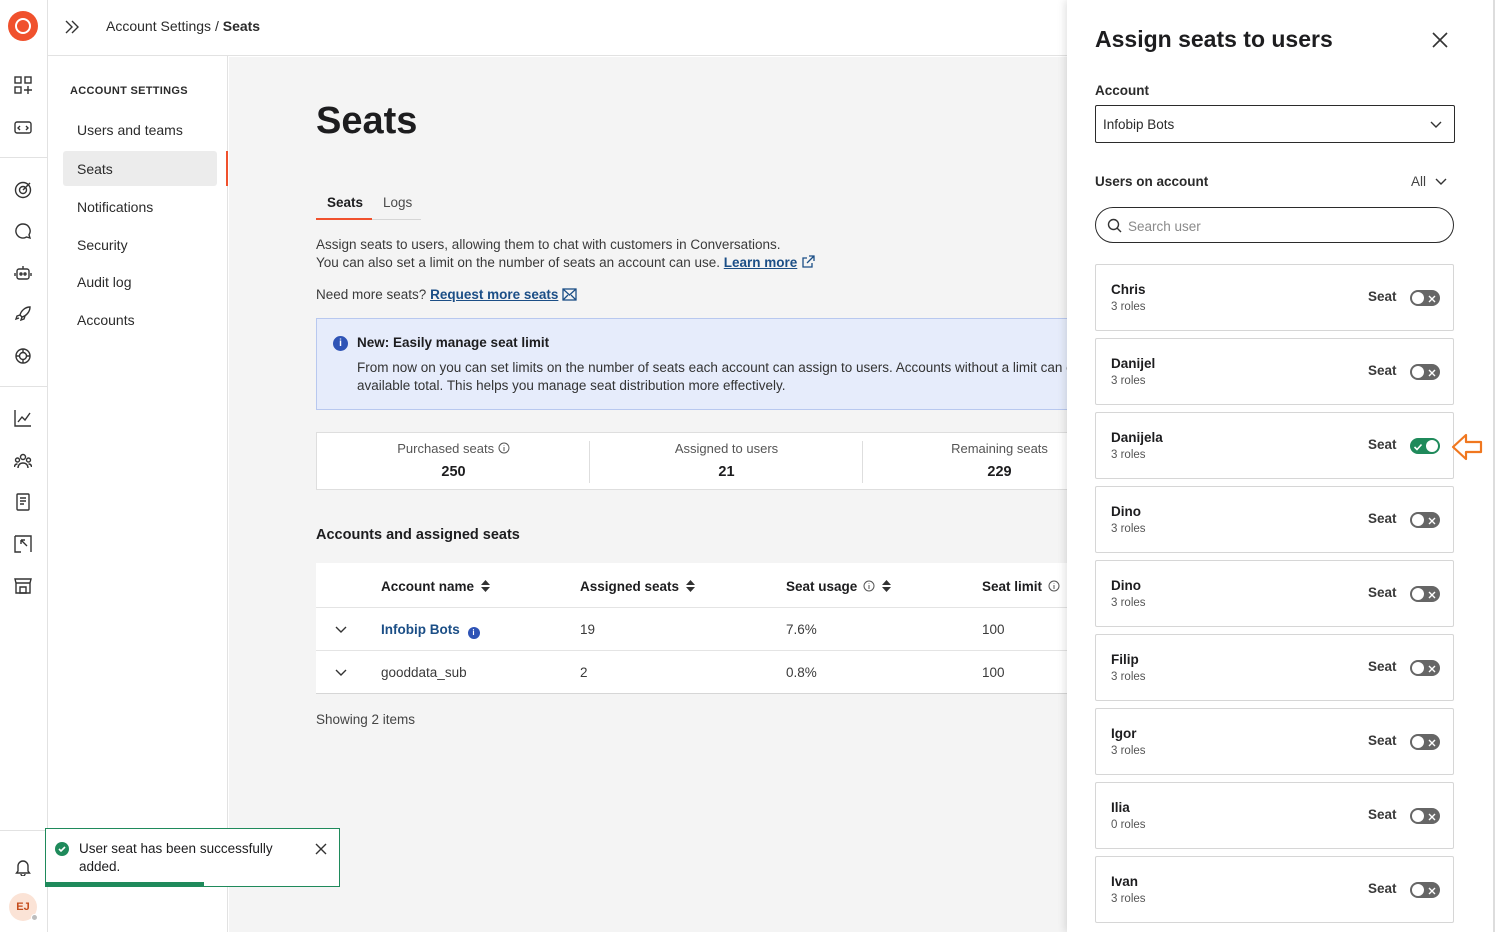 The image size is (1495, 932). I want to click on nav-item-users-and-teams: Users and teams, so click(140, 129).